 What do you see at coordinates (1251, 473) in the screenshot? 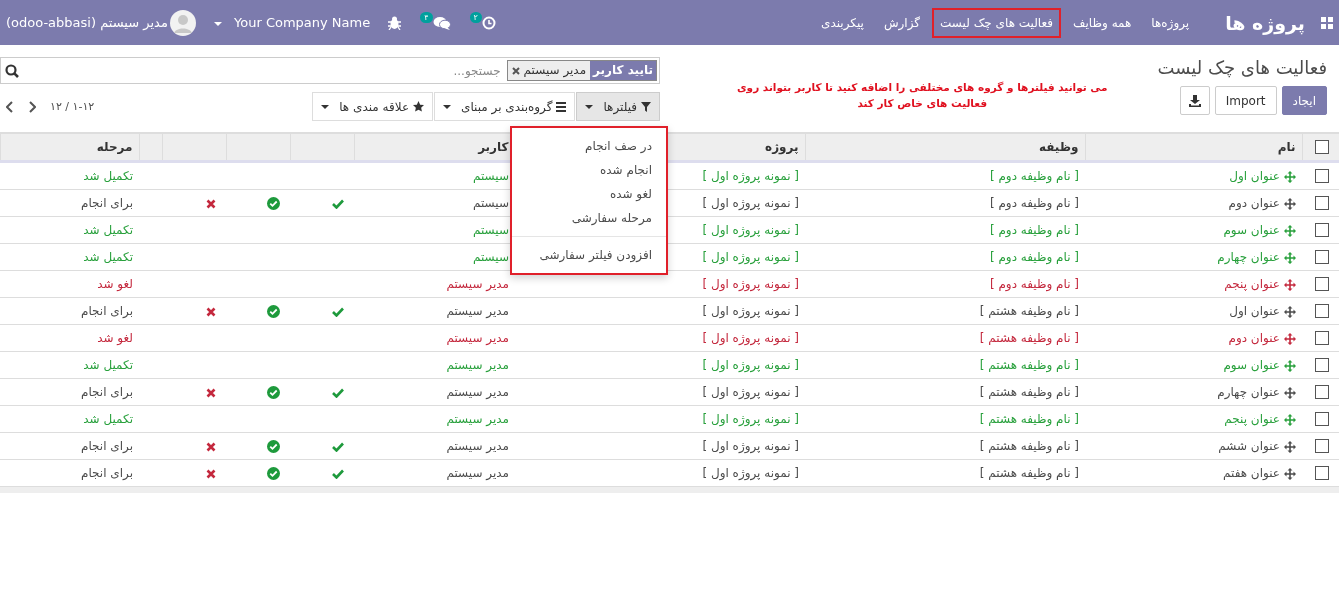
I see `table-cell: عنوان هفتم` at bounding box center [1251, 473].